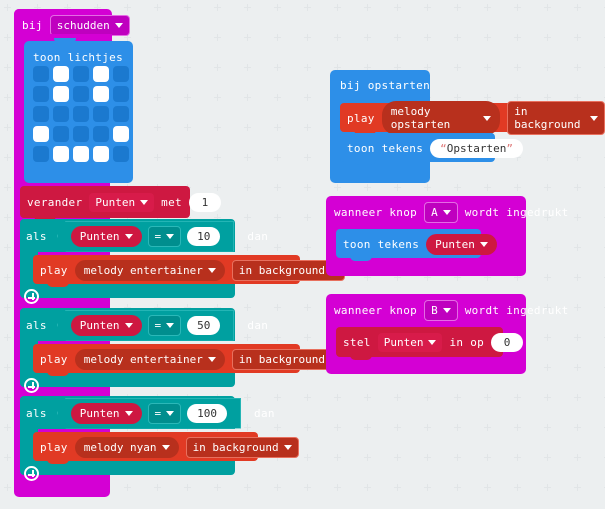 The height and width of the screenshot is (509, 605). I want to click on on-button-a-dropdown: A, so click(441, 212).